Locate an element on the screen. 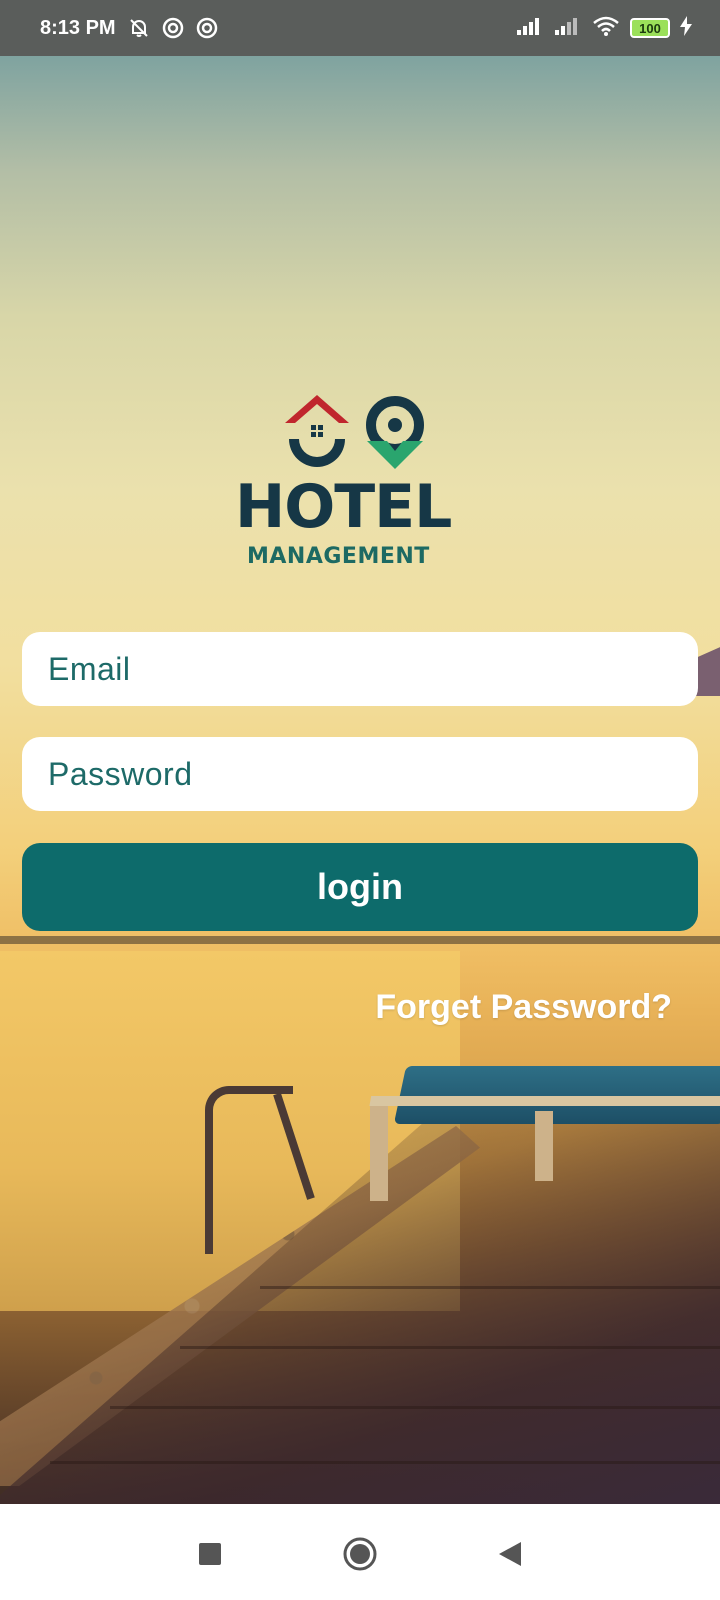 The image size is (720, 1600). pool-ladder is located at coordinates (249, 1170).